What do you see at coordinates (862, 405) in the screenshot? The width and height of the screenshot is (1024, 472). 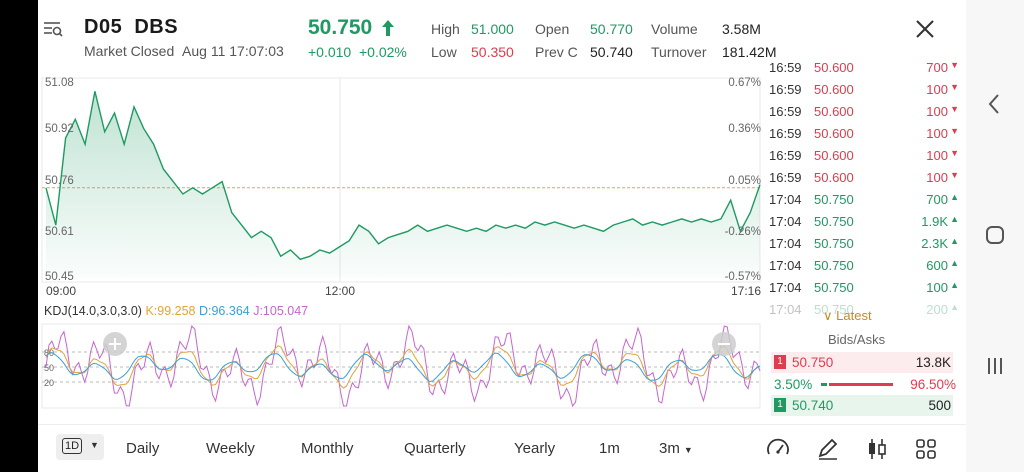 I see `bid-row: 1 50.740 500` at bounding box center [862, 405].